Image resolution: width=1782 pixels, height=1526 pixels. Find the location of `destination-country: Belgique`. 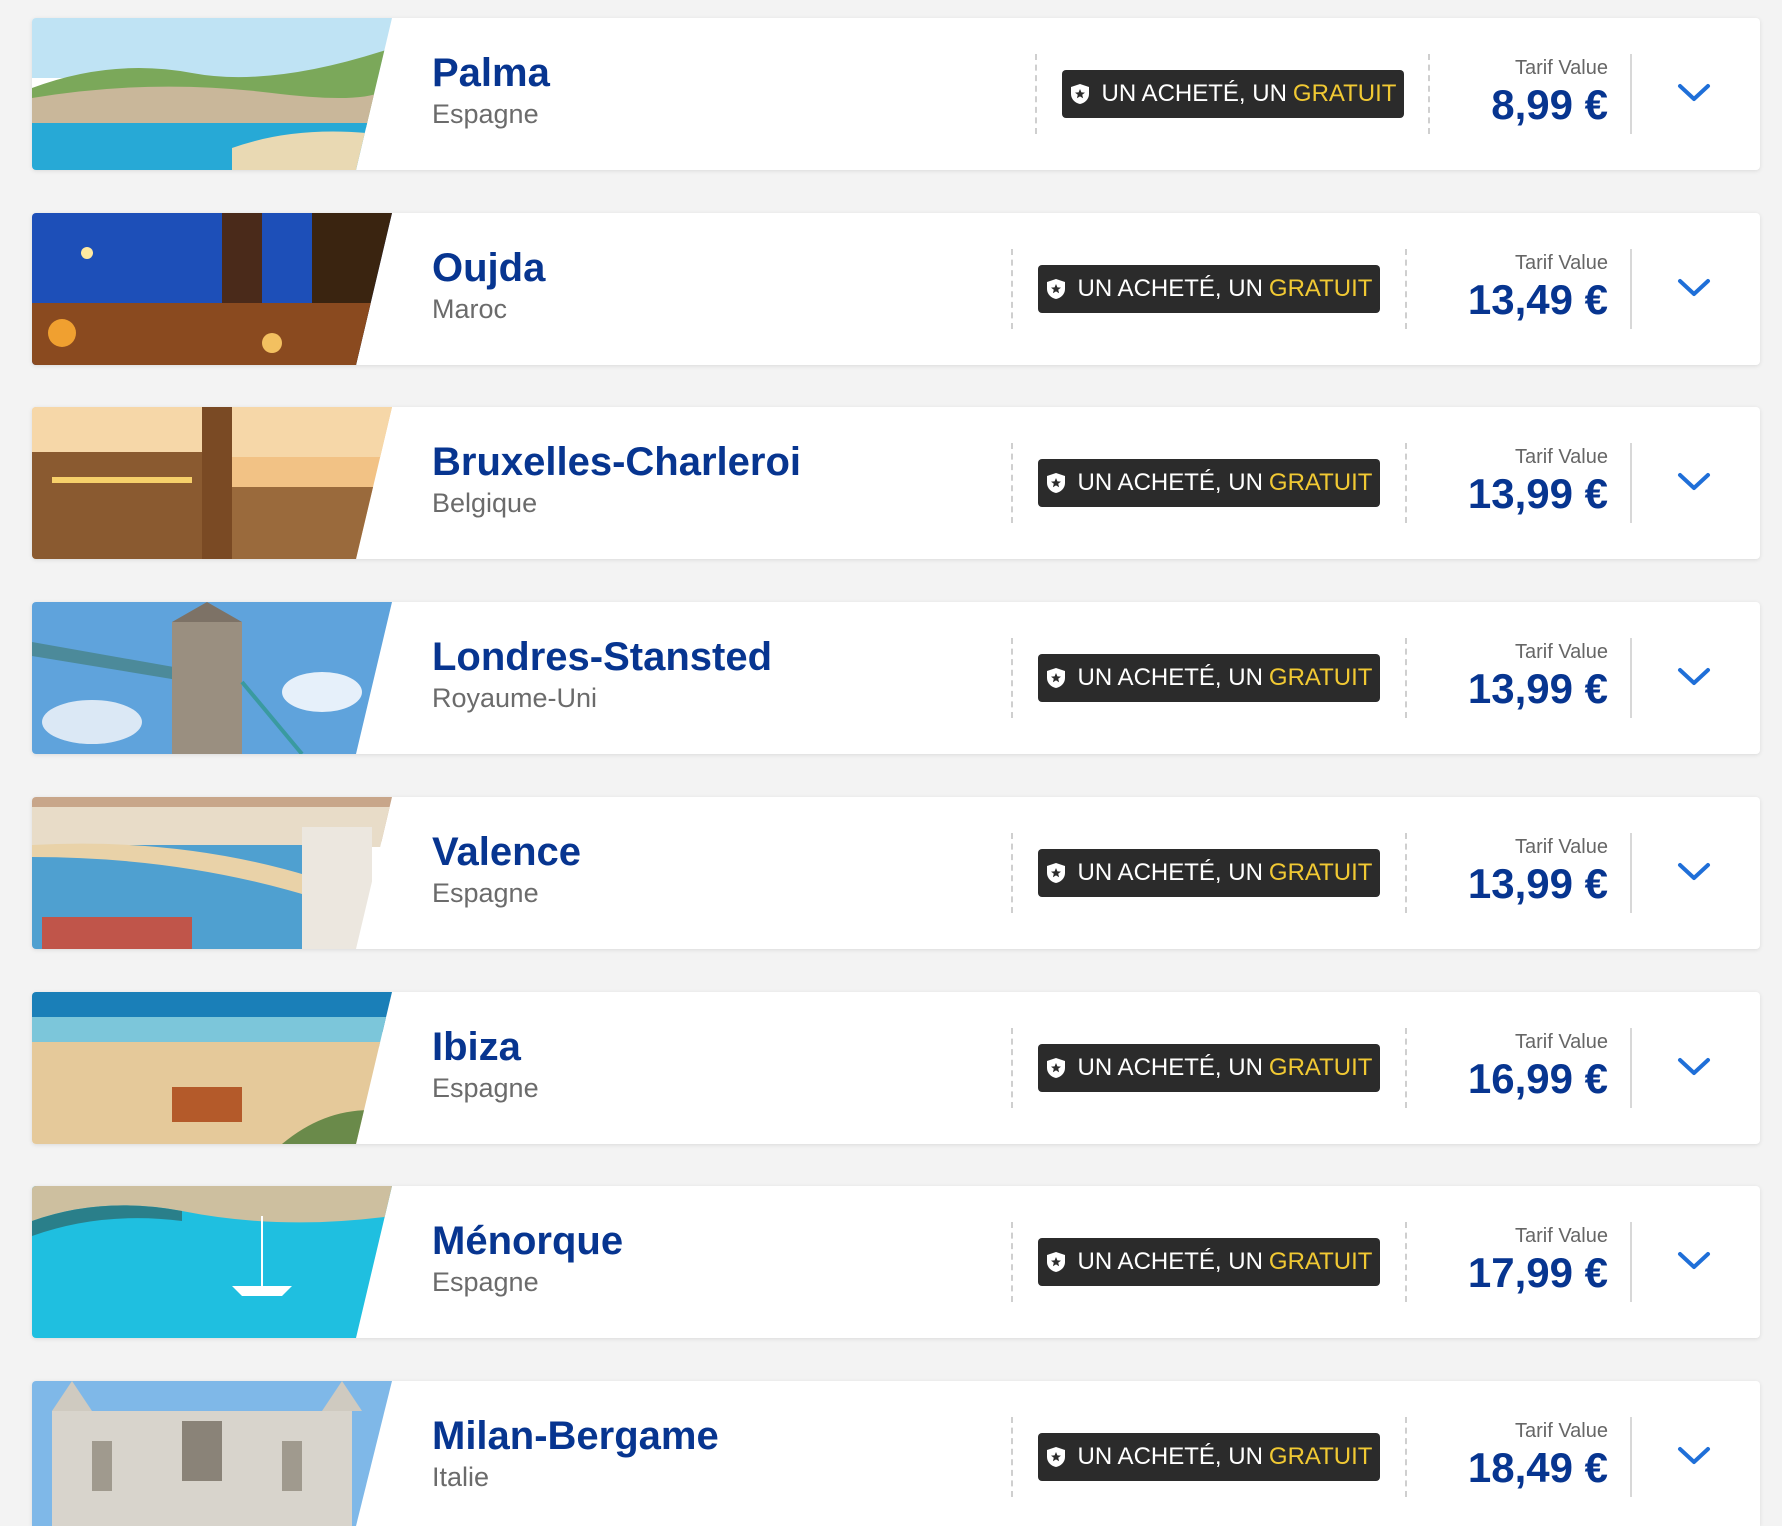

destination-country: Belgique is located at coordinates (485, 503).